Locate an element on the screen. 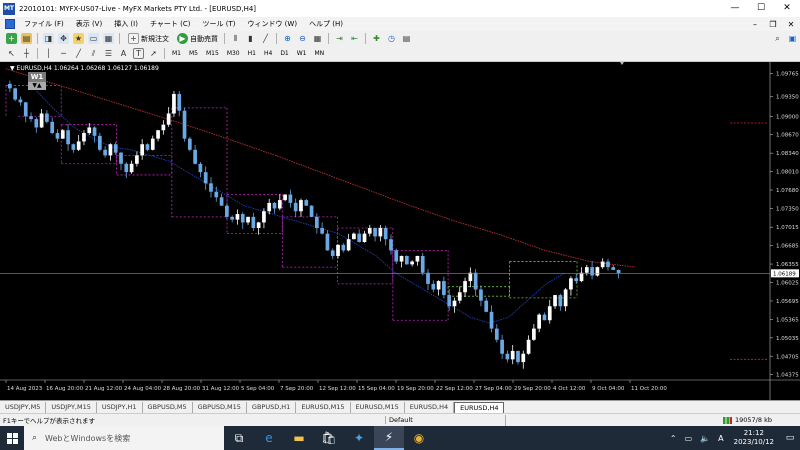 The height and width of the screenshot is (450, 800). chart-tab: GBPUSD,M15 is located at coordinates (220, 407).